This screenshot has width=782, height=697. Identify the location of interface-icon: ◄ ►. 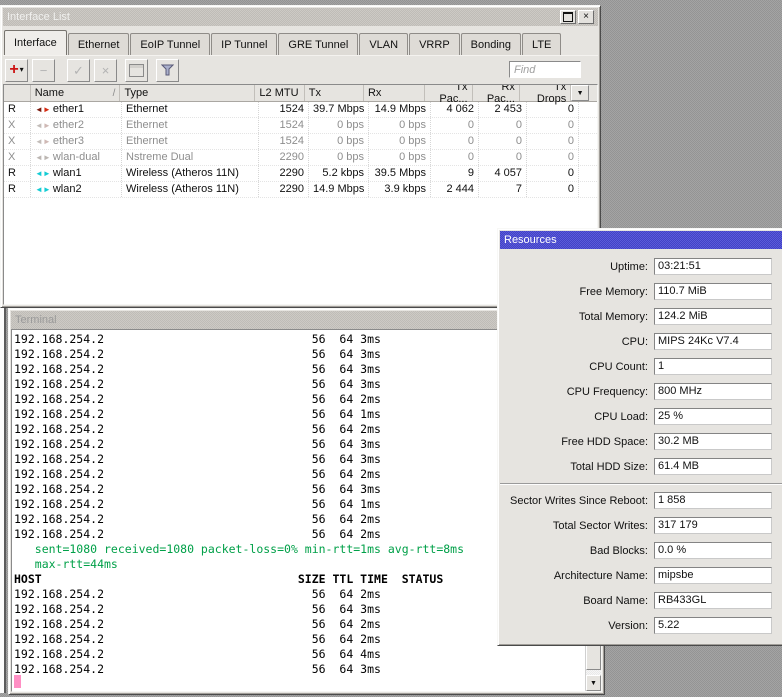
(43, 125).